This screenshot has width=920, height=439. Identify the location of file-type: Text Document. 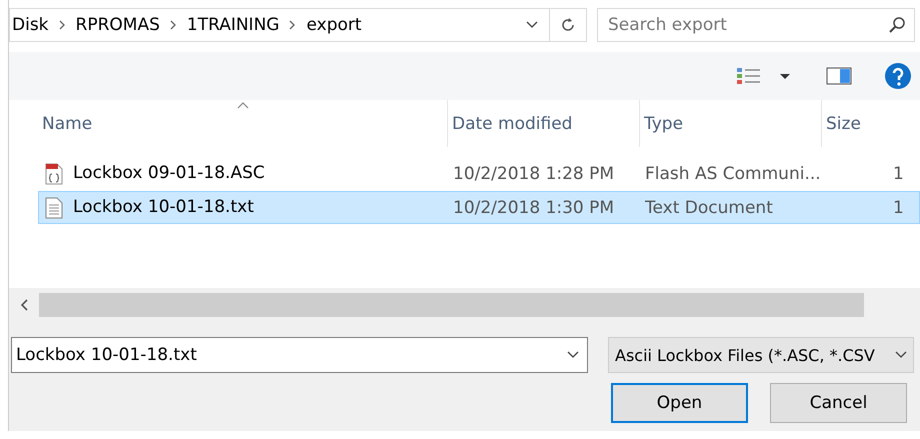
(709, 208).